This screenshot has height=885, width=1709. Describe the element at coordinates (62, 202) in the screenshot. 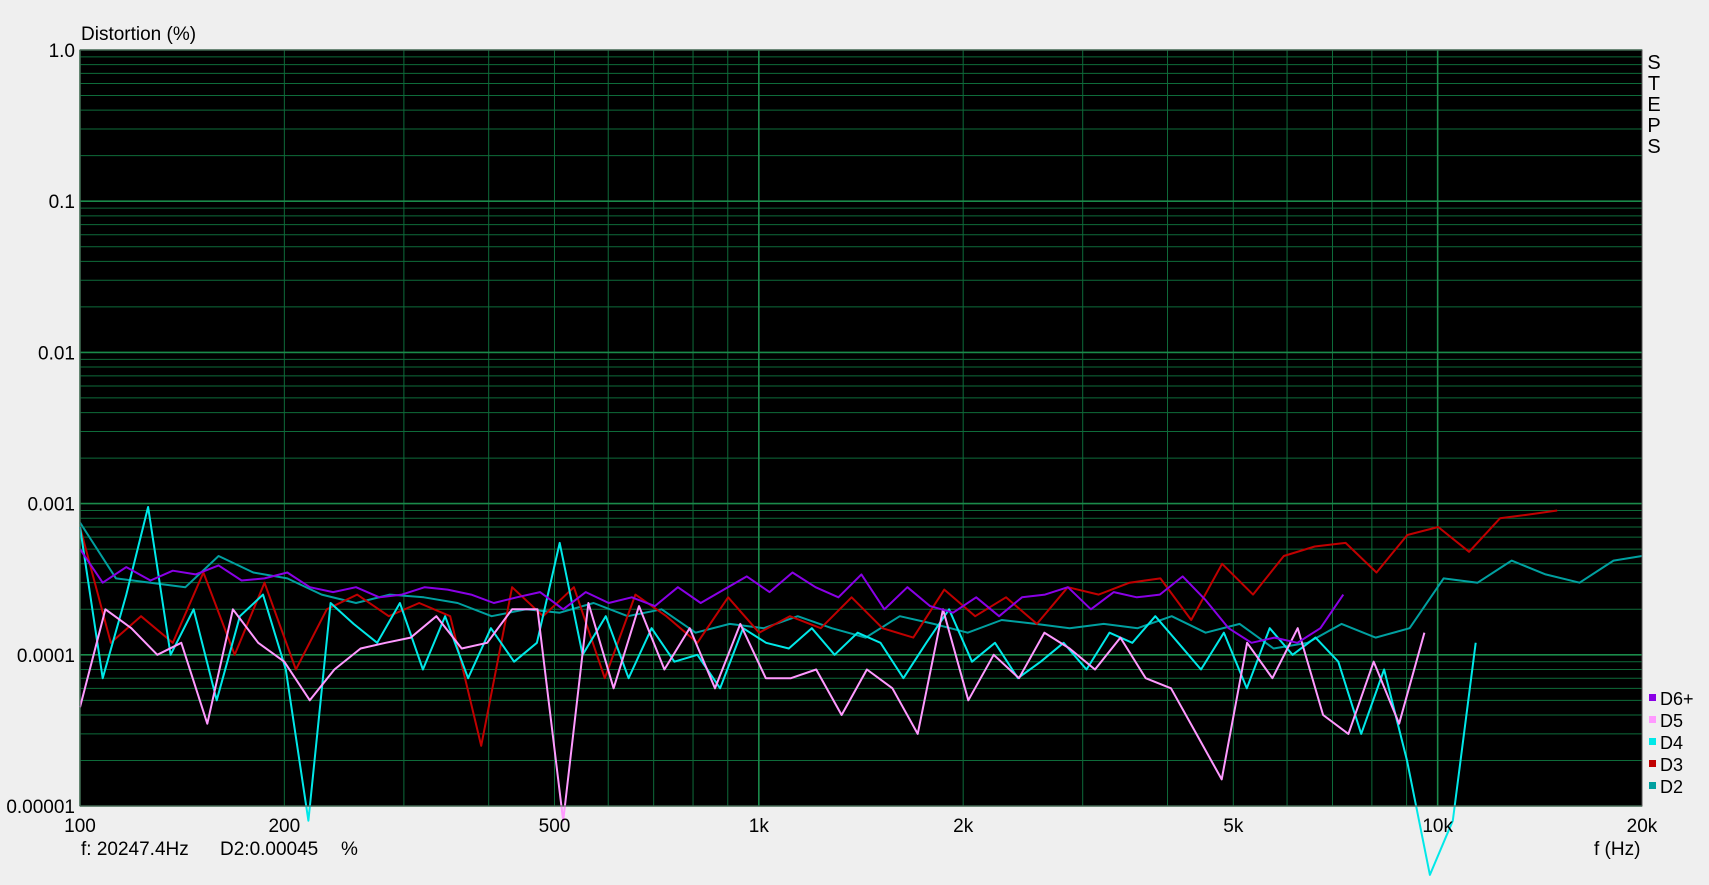

I see `y-tick-label: 0.1` at that location.